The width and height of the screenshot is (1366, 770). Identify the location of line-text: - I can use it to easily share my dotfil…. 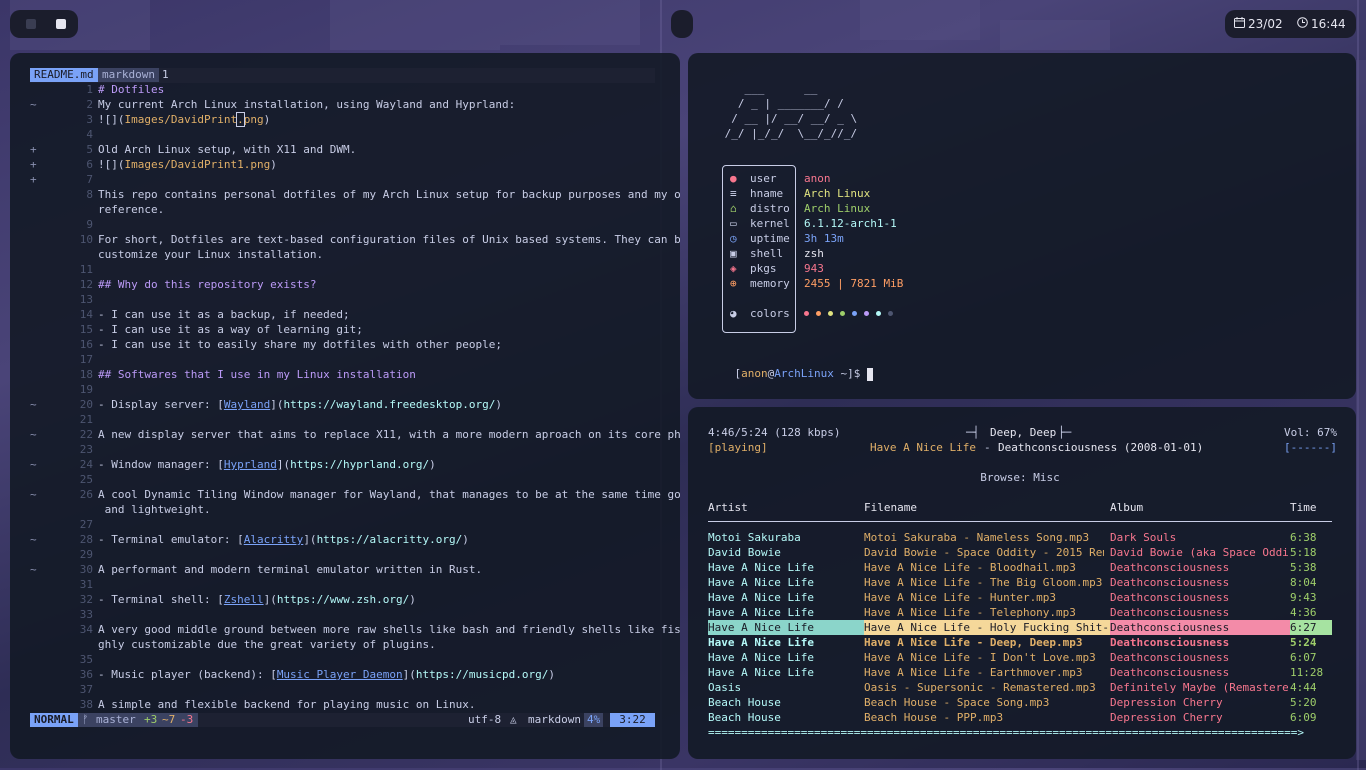
(300, 344).